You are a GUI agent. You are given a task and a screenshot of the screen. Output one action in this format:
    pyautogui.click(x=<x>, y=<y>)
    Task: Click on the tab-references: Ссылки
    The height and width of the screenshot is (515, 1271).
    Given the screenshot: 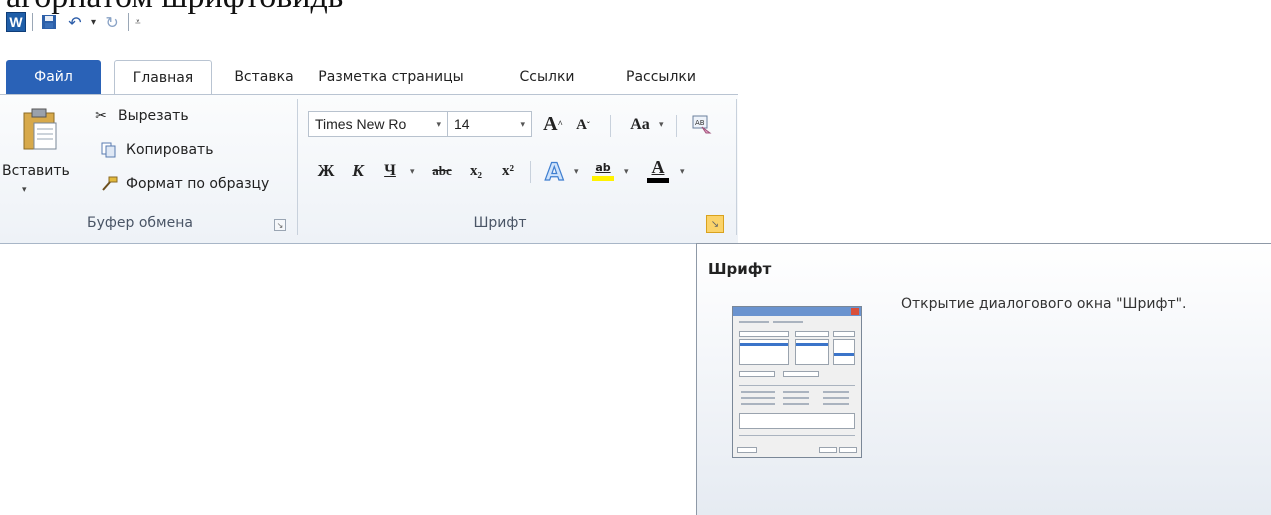 What is the action you would take?
    pyautogui.click(x=547, y=77)
    